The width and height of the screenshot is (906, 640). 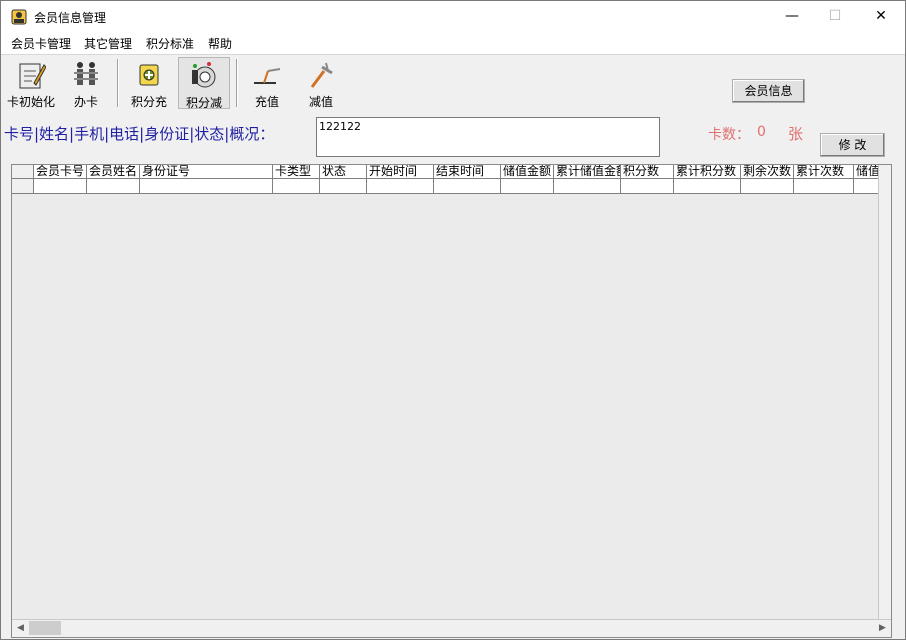 I want to click on column-header: 储值, so click(x=867, y=172).